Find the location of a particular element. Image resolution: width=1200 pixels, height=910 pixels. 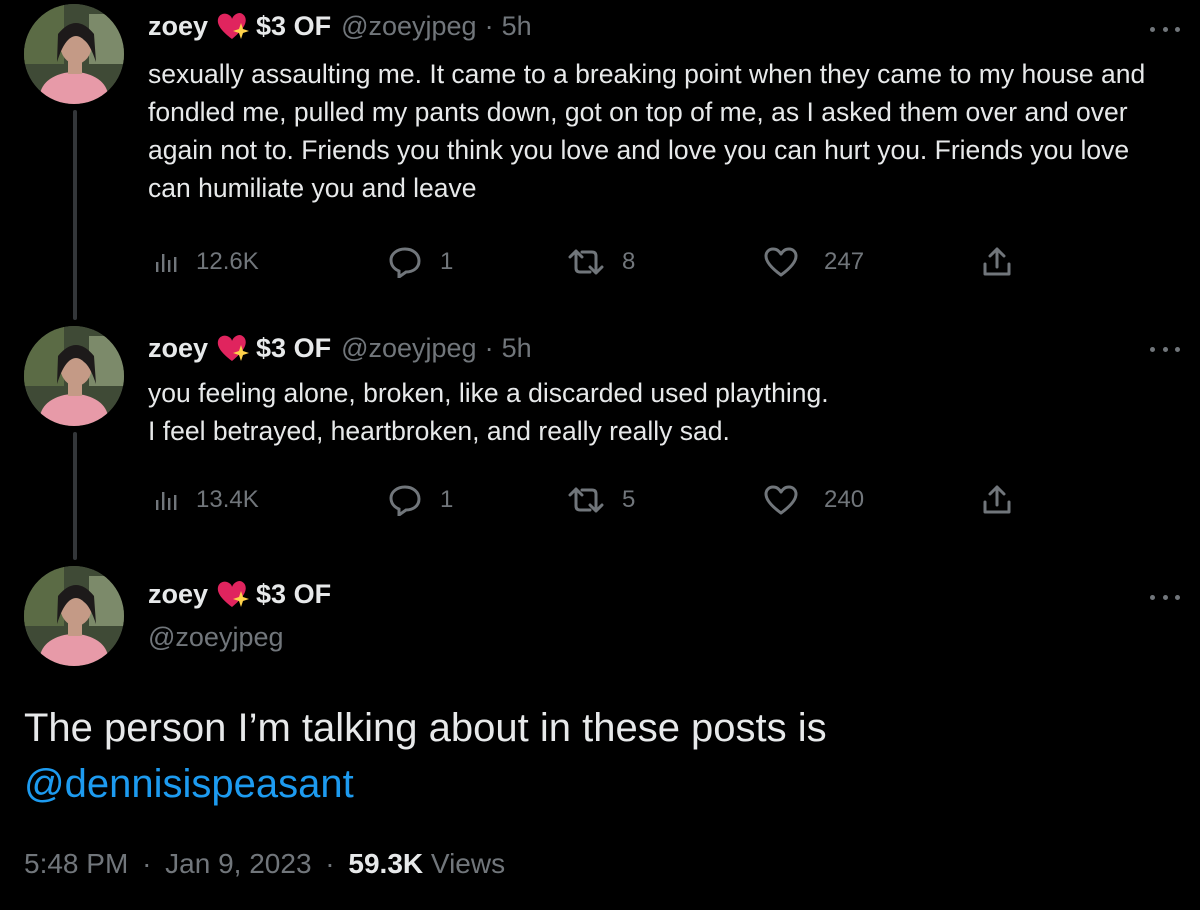

views-count: 13.4K is located at coordinates (227, 499).